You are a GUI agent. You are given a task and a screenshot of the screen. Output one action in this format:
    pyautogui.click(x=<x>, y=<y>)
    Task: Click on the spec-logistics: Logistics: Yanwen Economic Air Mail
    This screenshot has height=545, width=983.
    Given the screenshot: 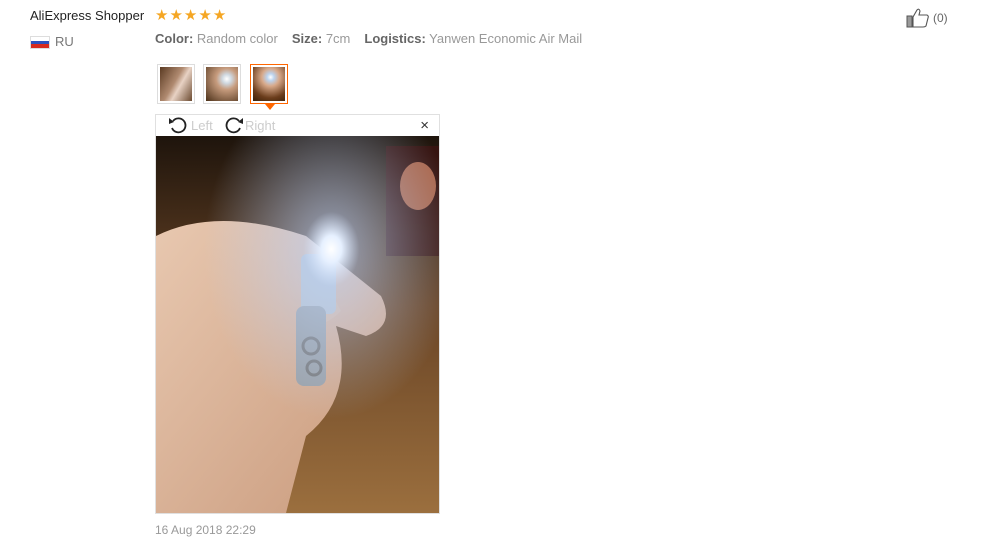 What is the action you would take?
    pyautogui.click(x=473, y=38)
    